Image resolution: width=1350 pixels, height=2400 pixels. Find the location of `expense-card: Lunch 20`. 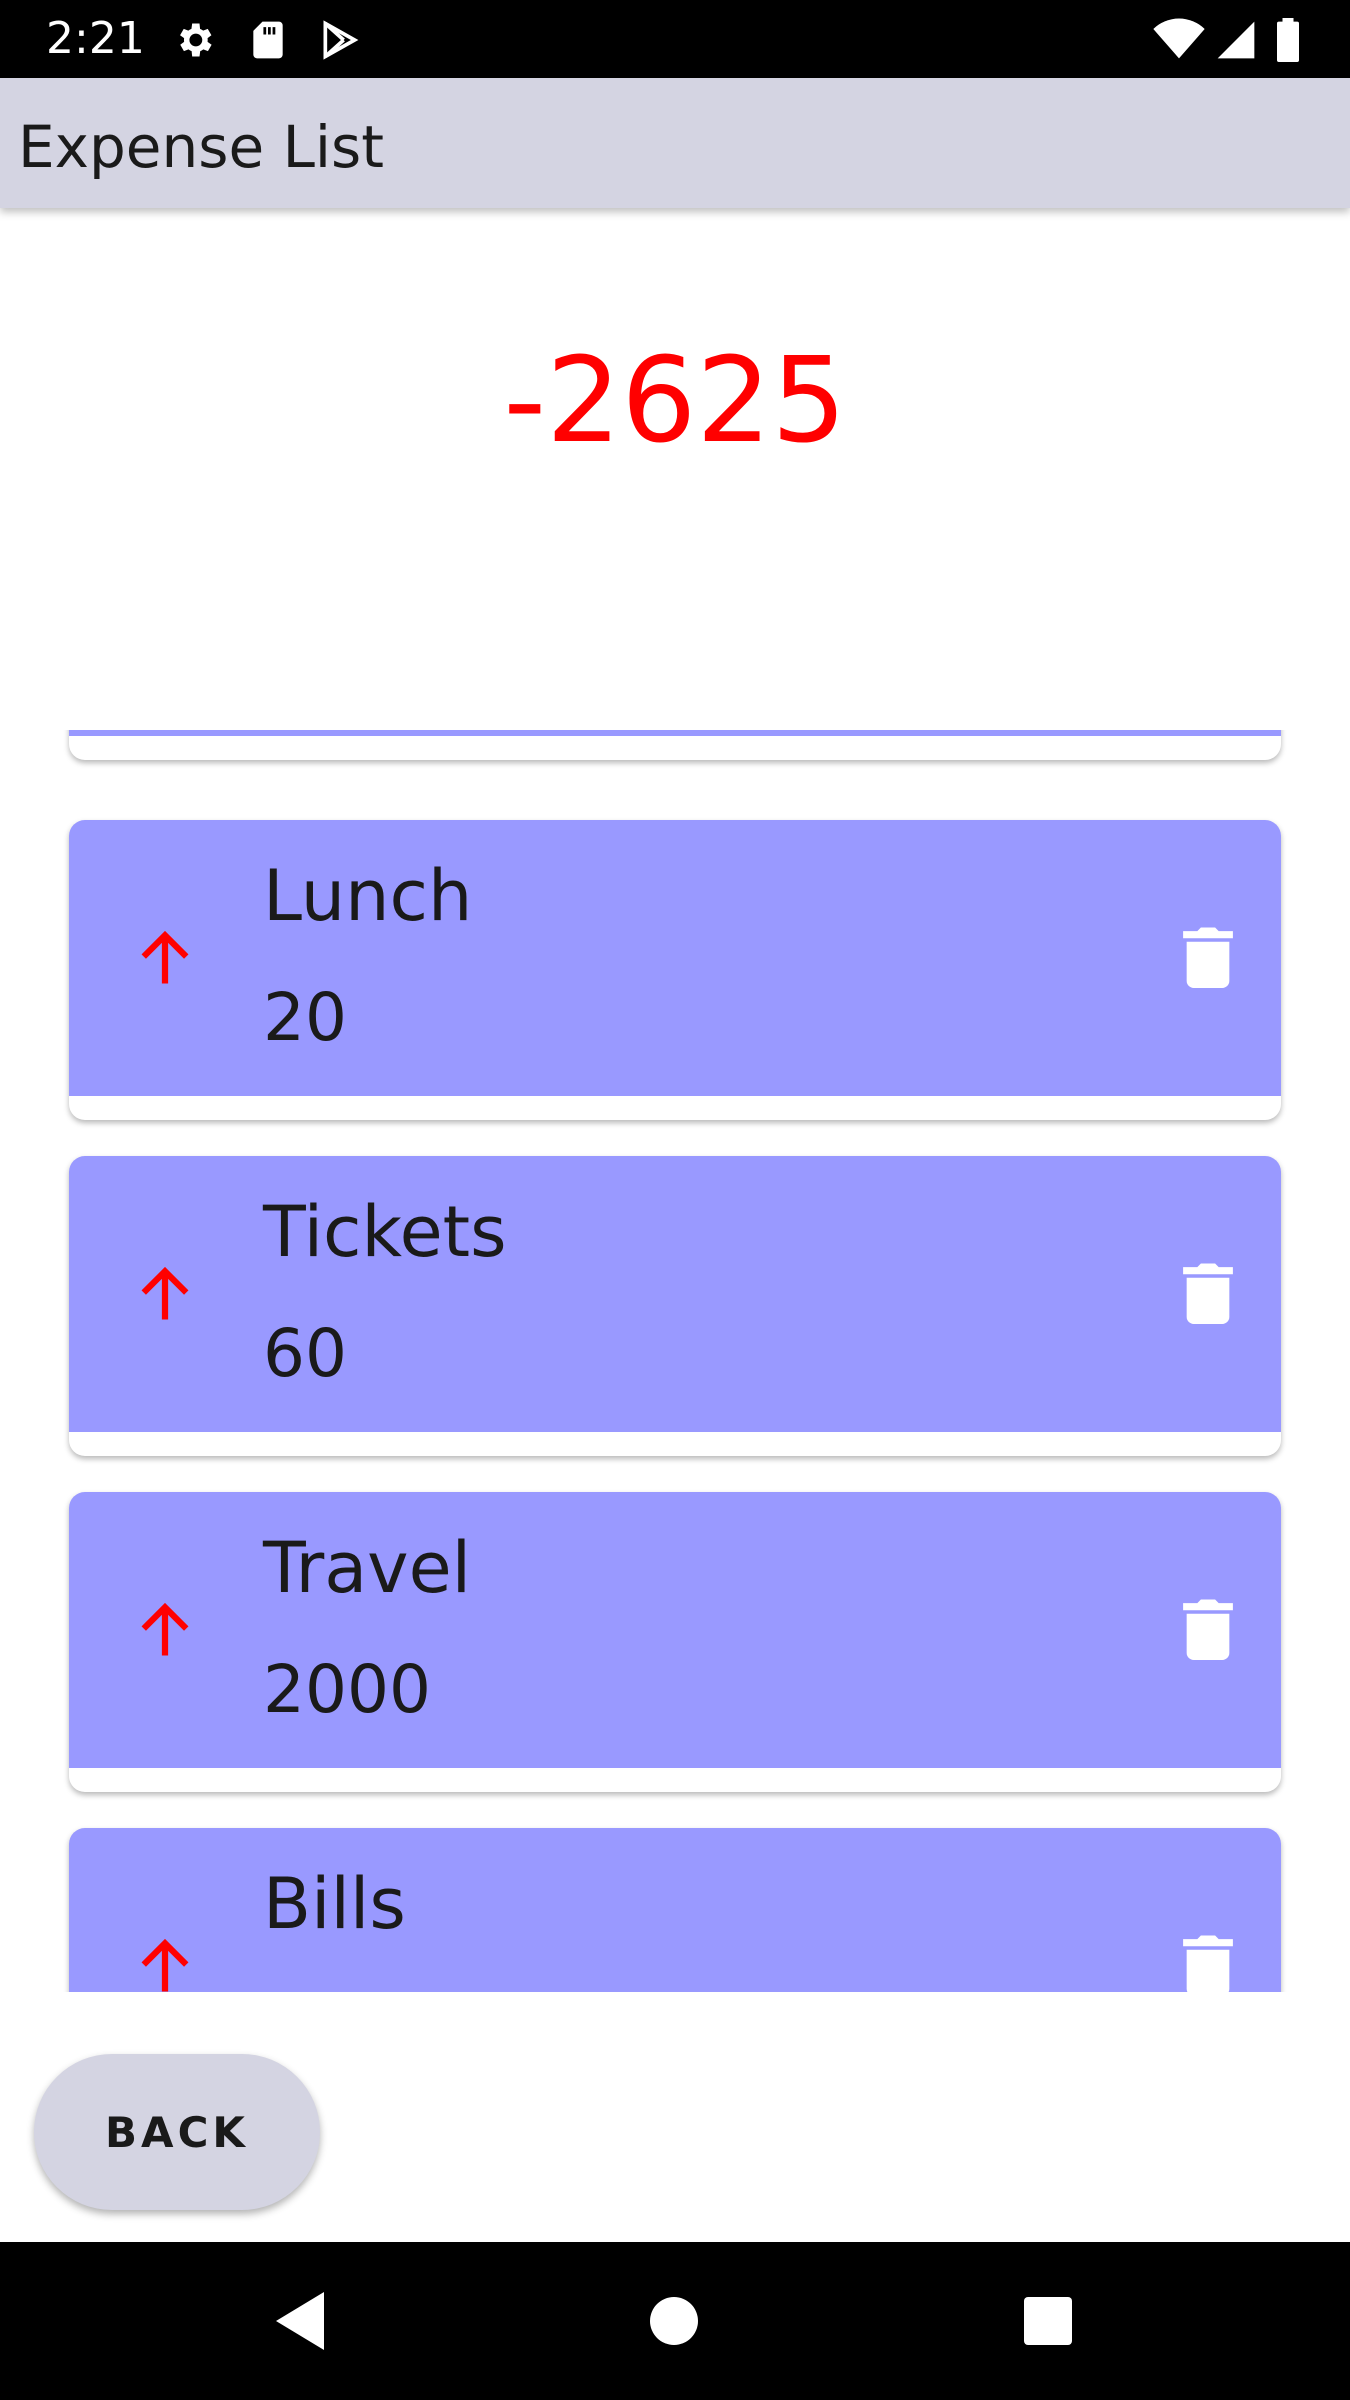

expense-card: Lunch 20 is located at coordinates (675, 970).